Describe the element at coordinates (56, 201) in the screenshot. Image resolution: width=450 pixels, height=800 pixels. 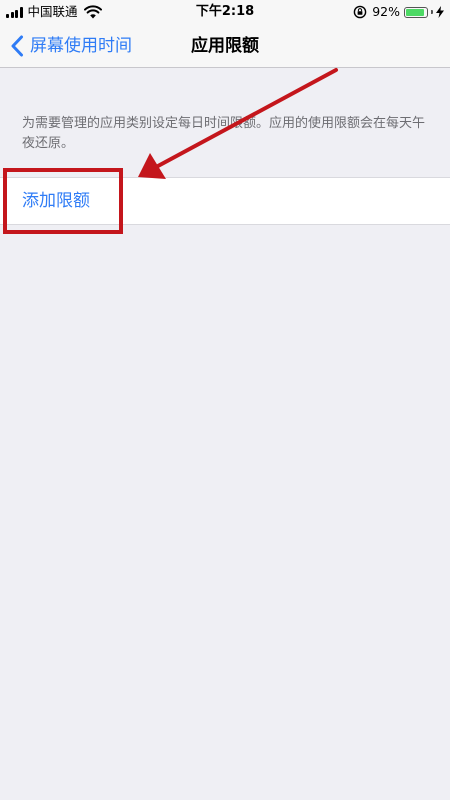
I see `add-limit-button: 添加限额` at that location.